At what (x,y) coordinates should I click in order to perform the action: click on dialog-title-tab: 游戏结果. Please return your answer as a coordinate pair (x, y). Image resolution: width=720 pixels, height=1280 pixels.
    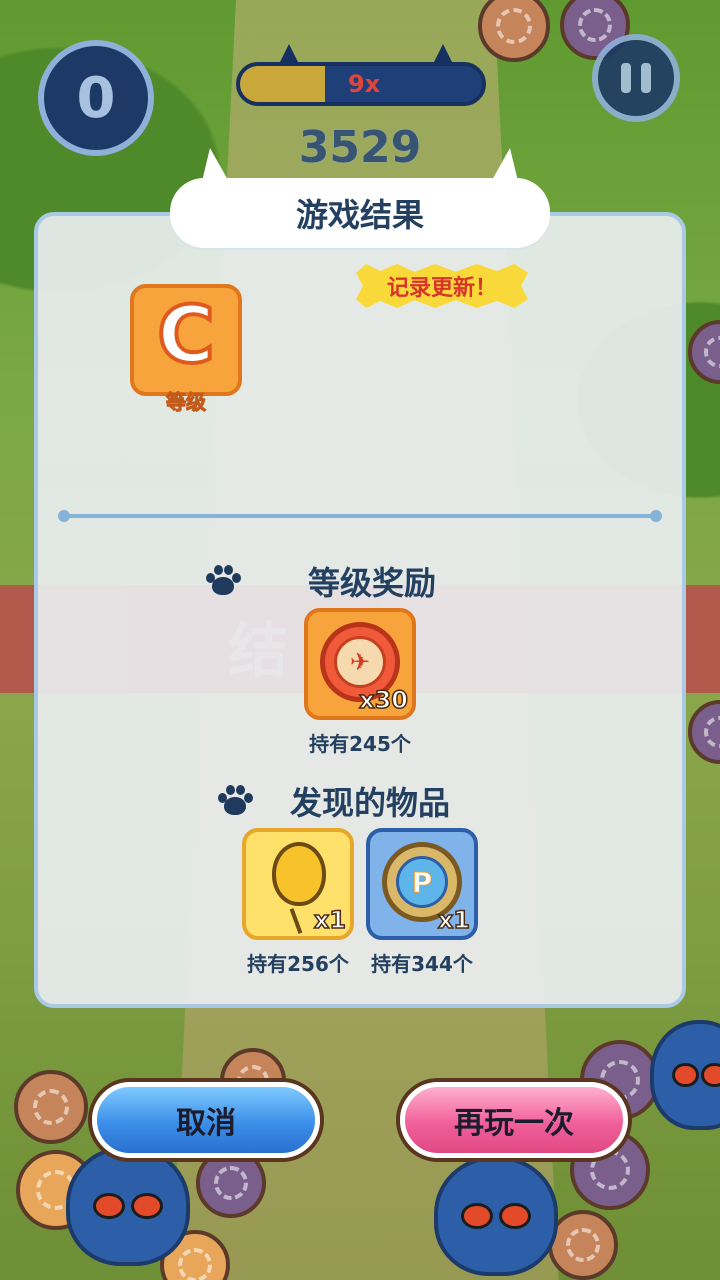
    Looking at the image, I should click on (360, 213).